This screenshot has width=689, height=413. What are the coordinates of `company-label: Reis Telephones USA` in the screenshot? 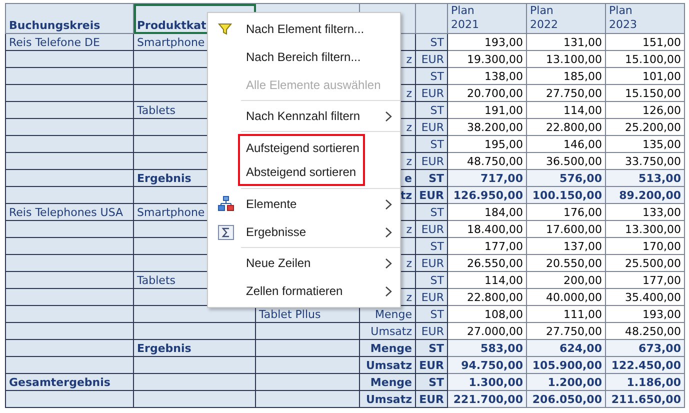 It's located at (66, 212).